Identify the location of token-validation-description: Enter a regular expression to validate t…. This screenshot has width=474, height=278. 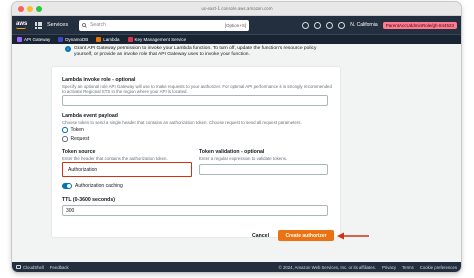
(243, 158).